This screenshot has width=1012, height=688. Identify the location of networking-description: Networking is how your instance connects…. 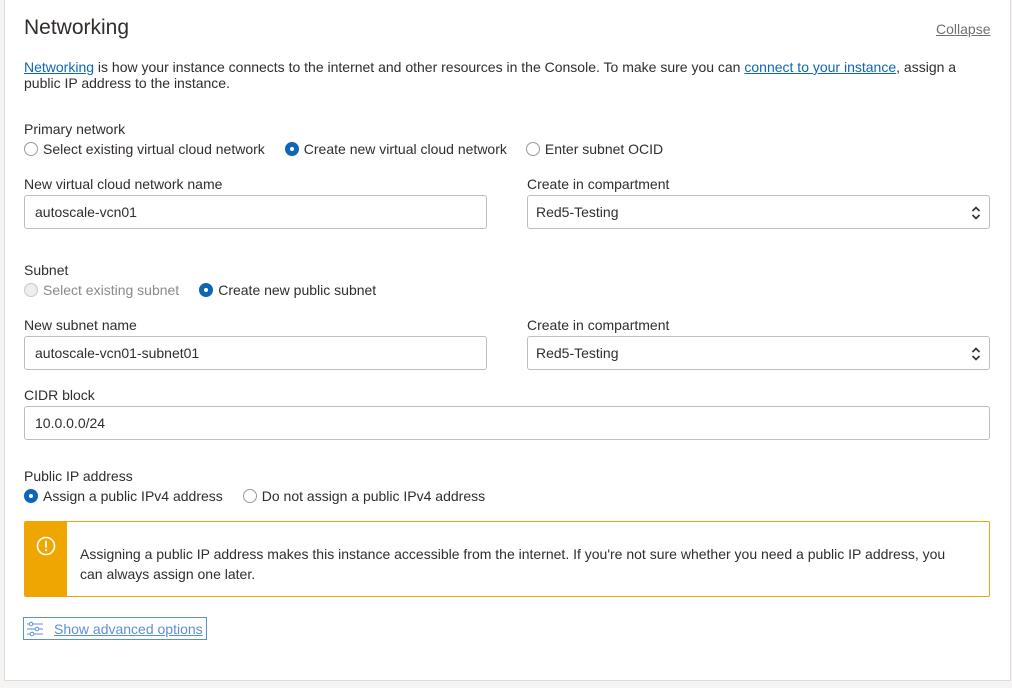
(499, 75).